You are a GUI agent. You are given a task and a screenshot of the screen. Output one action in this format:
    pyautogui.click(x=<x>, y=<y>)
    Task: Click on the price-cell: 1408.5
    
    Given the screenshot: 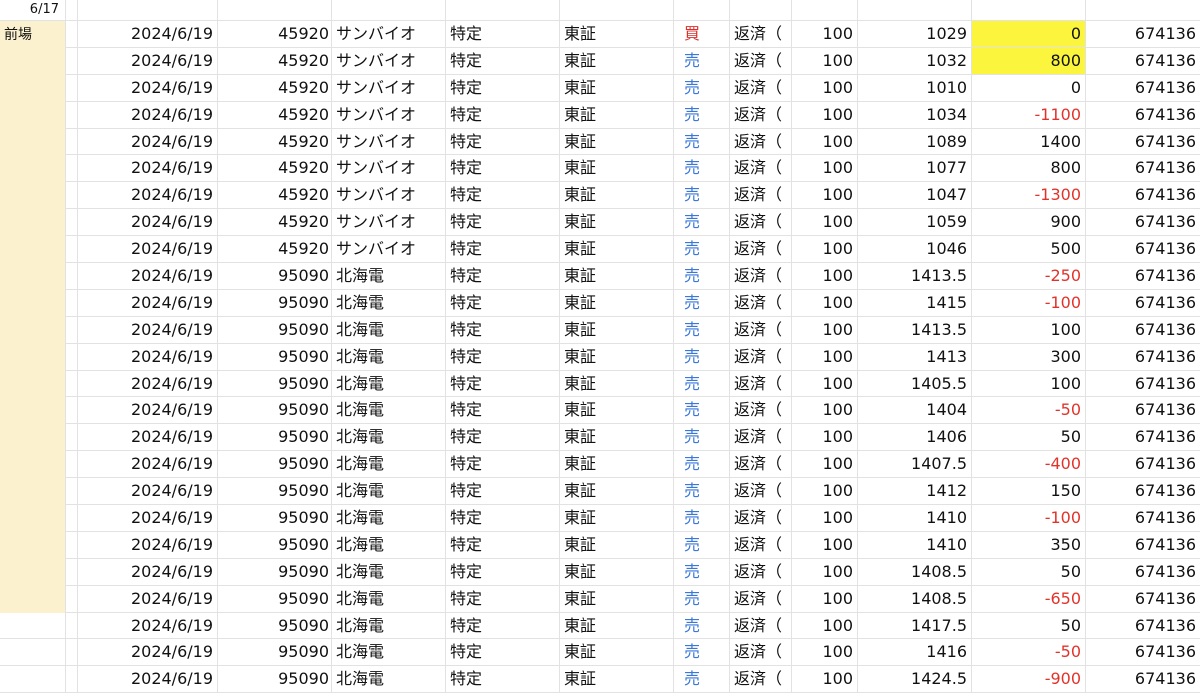 What is the action you would take?
    pyautogui.click(x=915, y=599)
    